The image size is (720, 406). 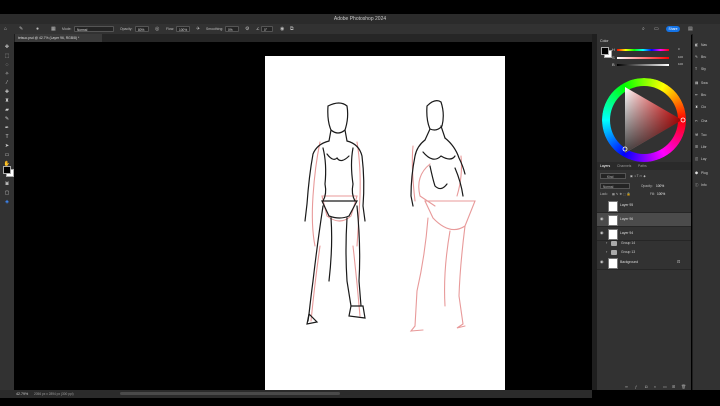 I want to click on folder-icon, so click(x=614, y=243).